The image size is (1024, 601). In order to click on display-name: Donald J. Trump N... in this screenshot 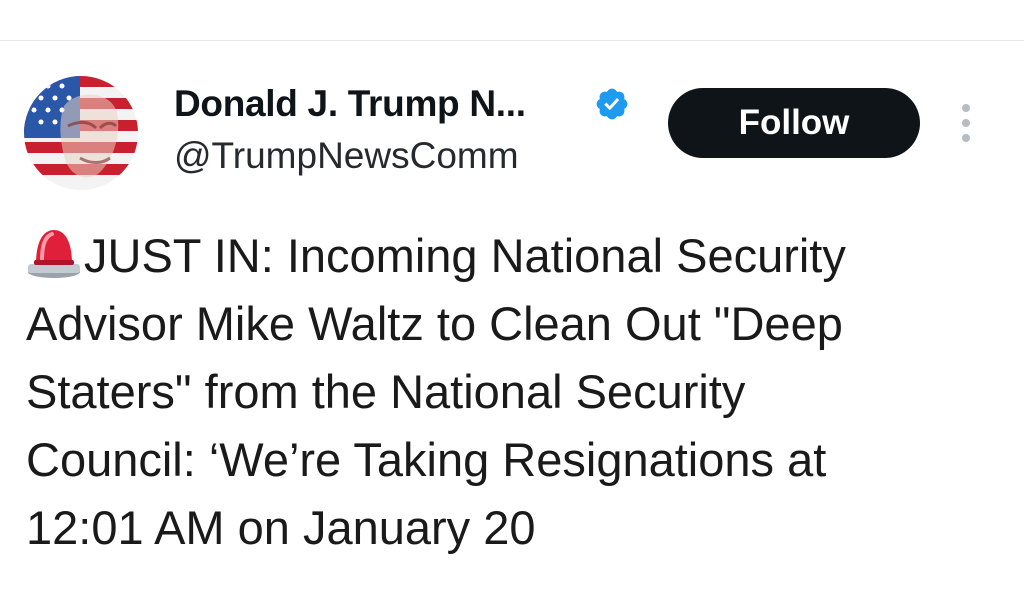, I will do `click(350, 104)`.